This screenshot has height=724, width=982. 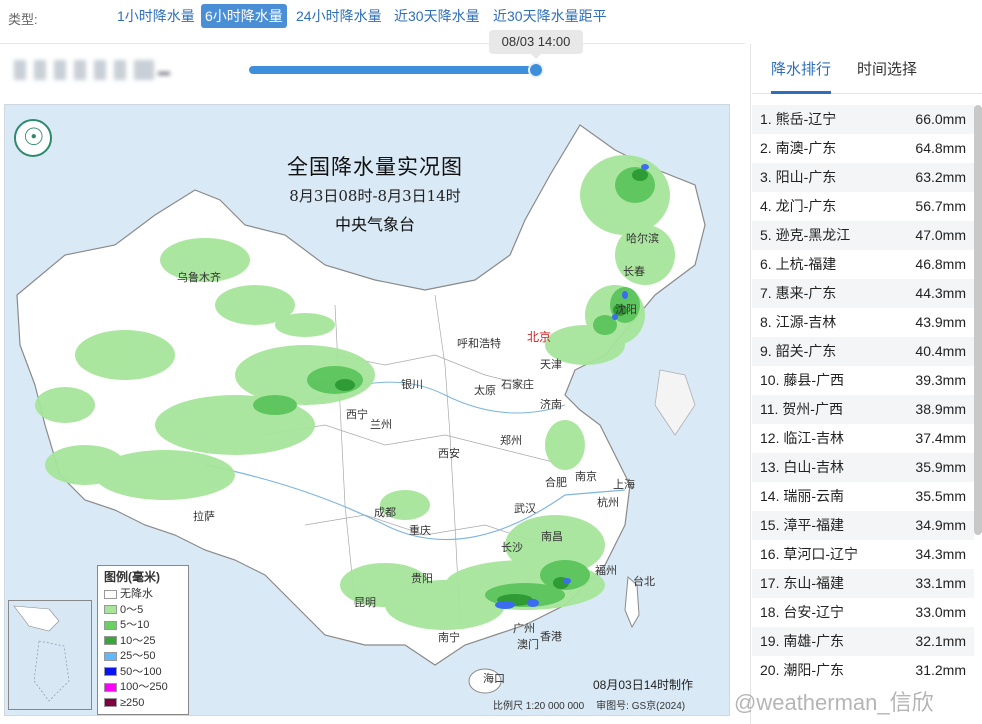 What do you see at coordinates (863, 264) in the screenshot?
I see `ranking-row: 6. 上杭-福建 46.8mm` at bounding box center [863, 264].